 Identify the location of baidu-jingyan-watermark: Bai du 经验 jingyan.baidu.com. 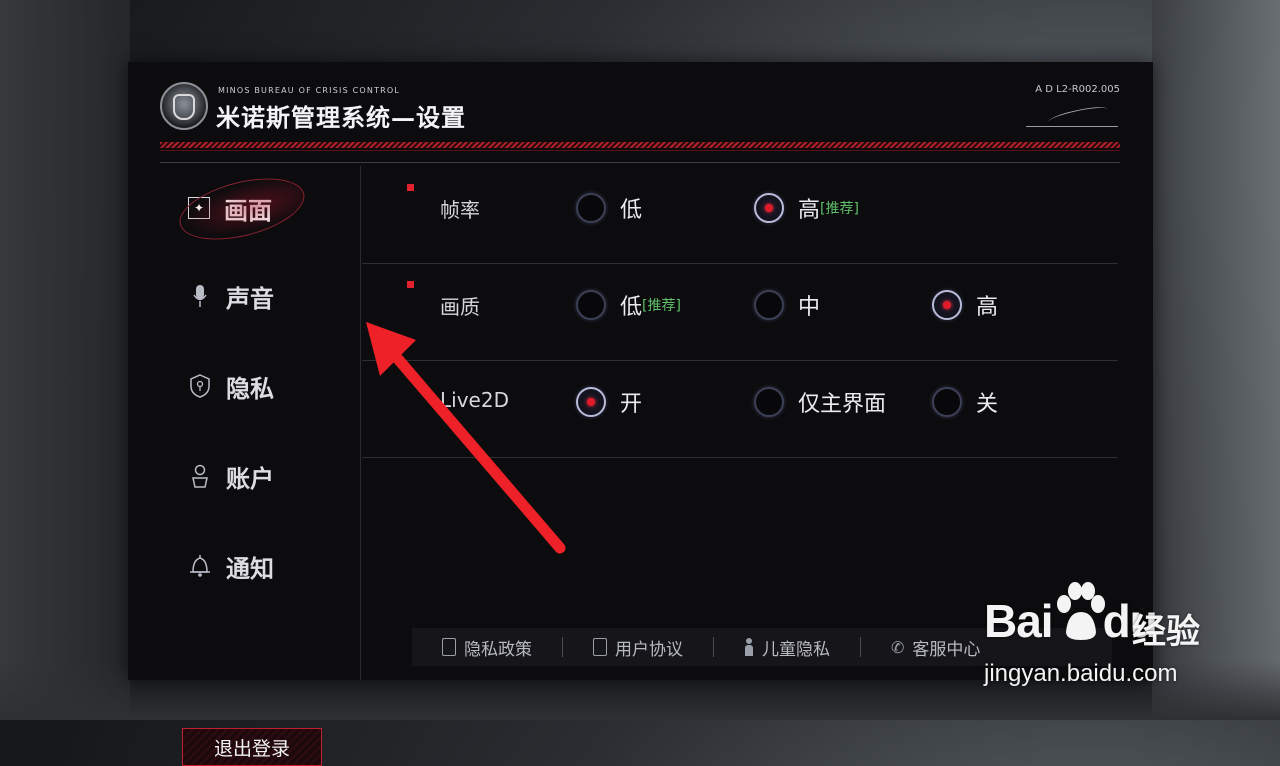
(1127, 637).